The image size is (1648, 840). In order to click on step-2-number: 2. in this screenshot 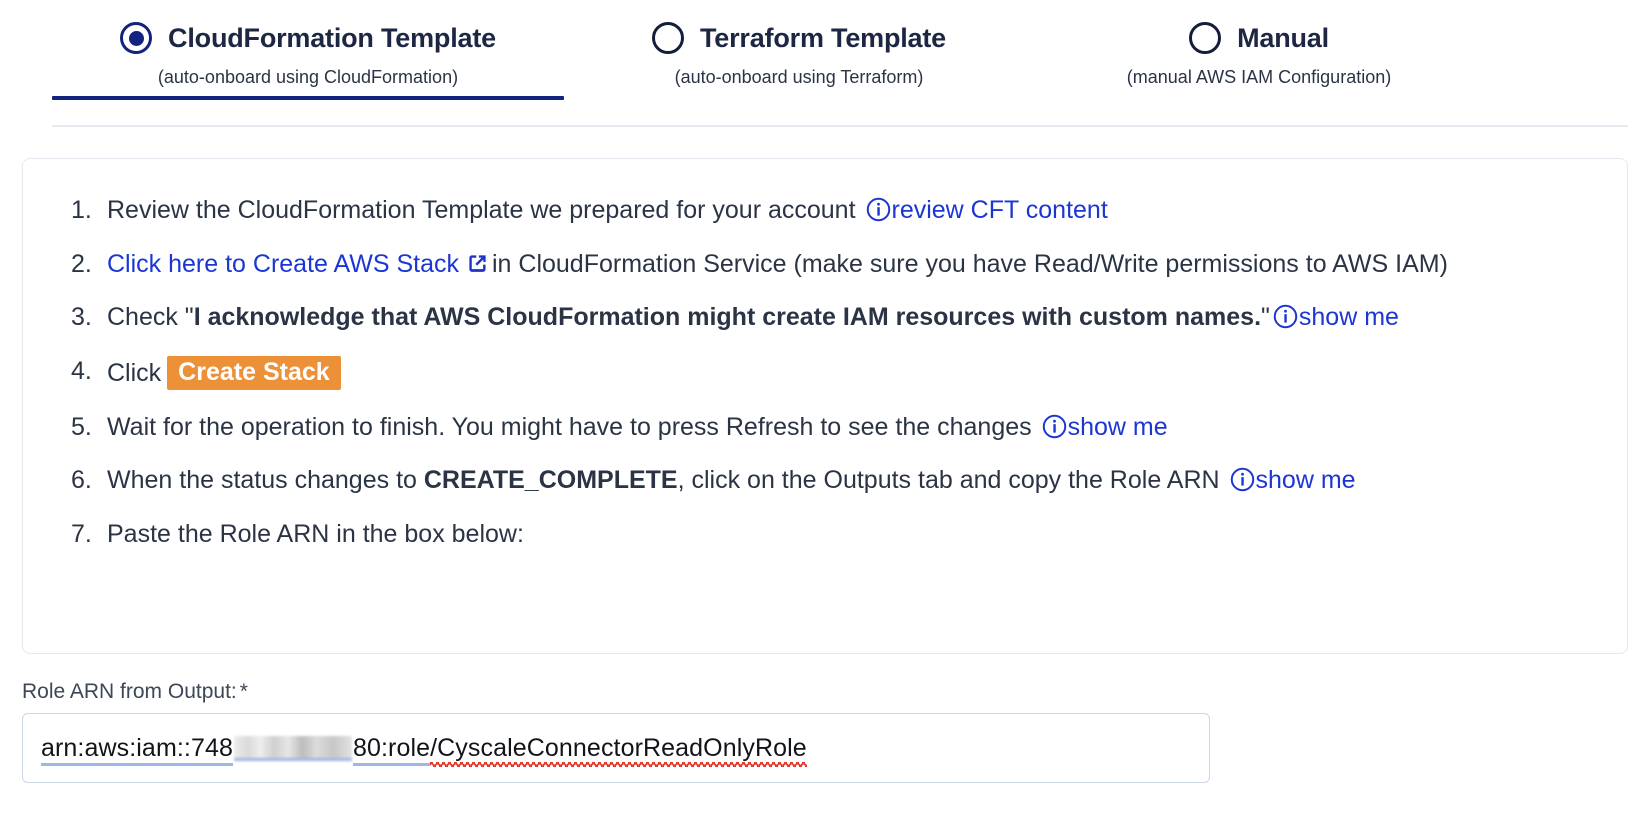, I will do `click(81, 263)`.